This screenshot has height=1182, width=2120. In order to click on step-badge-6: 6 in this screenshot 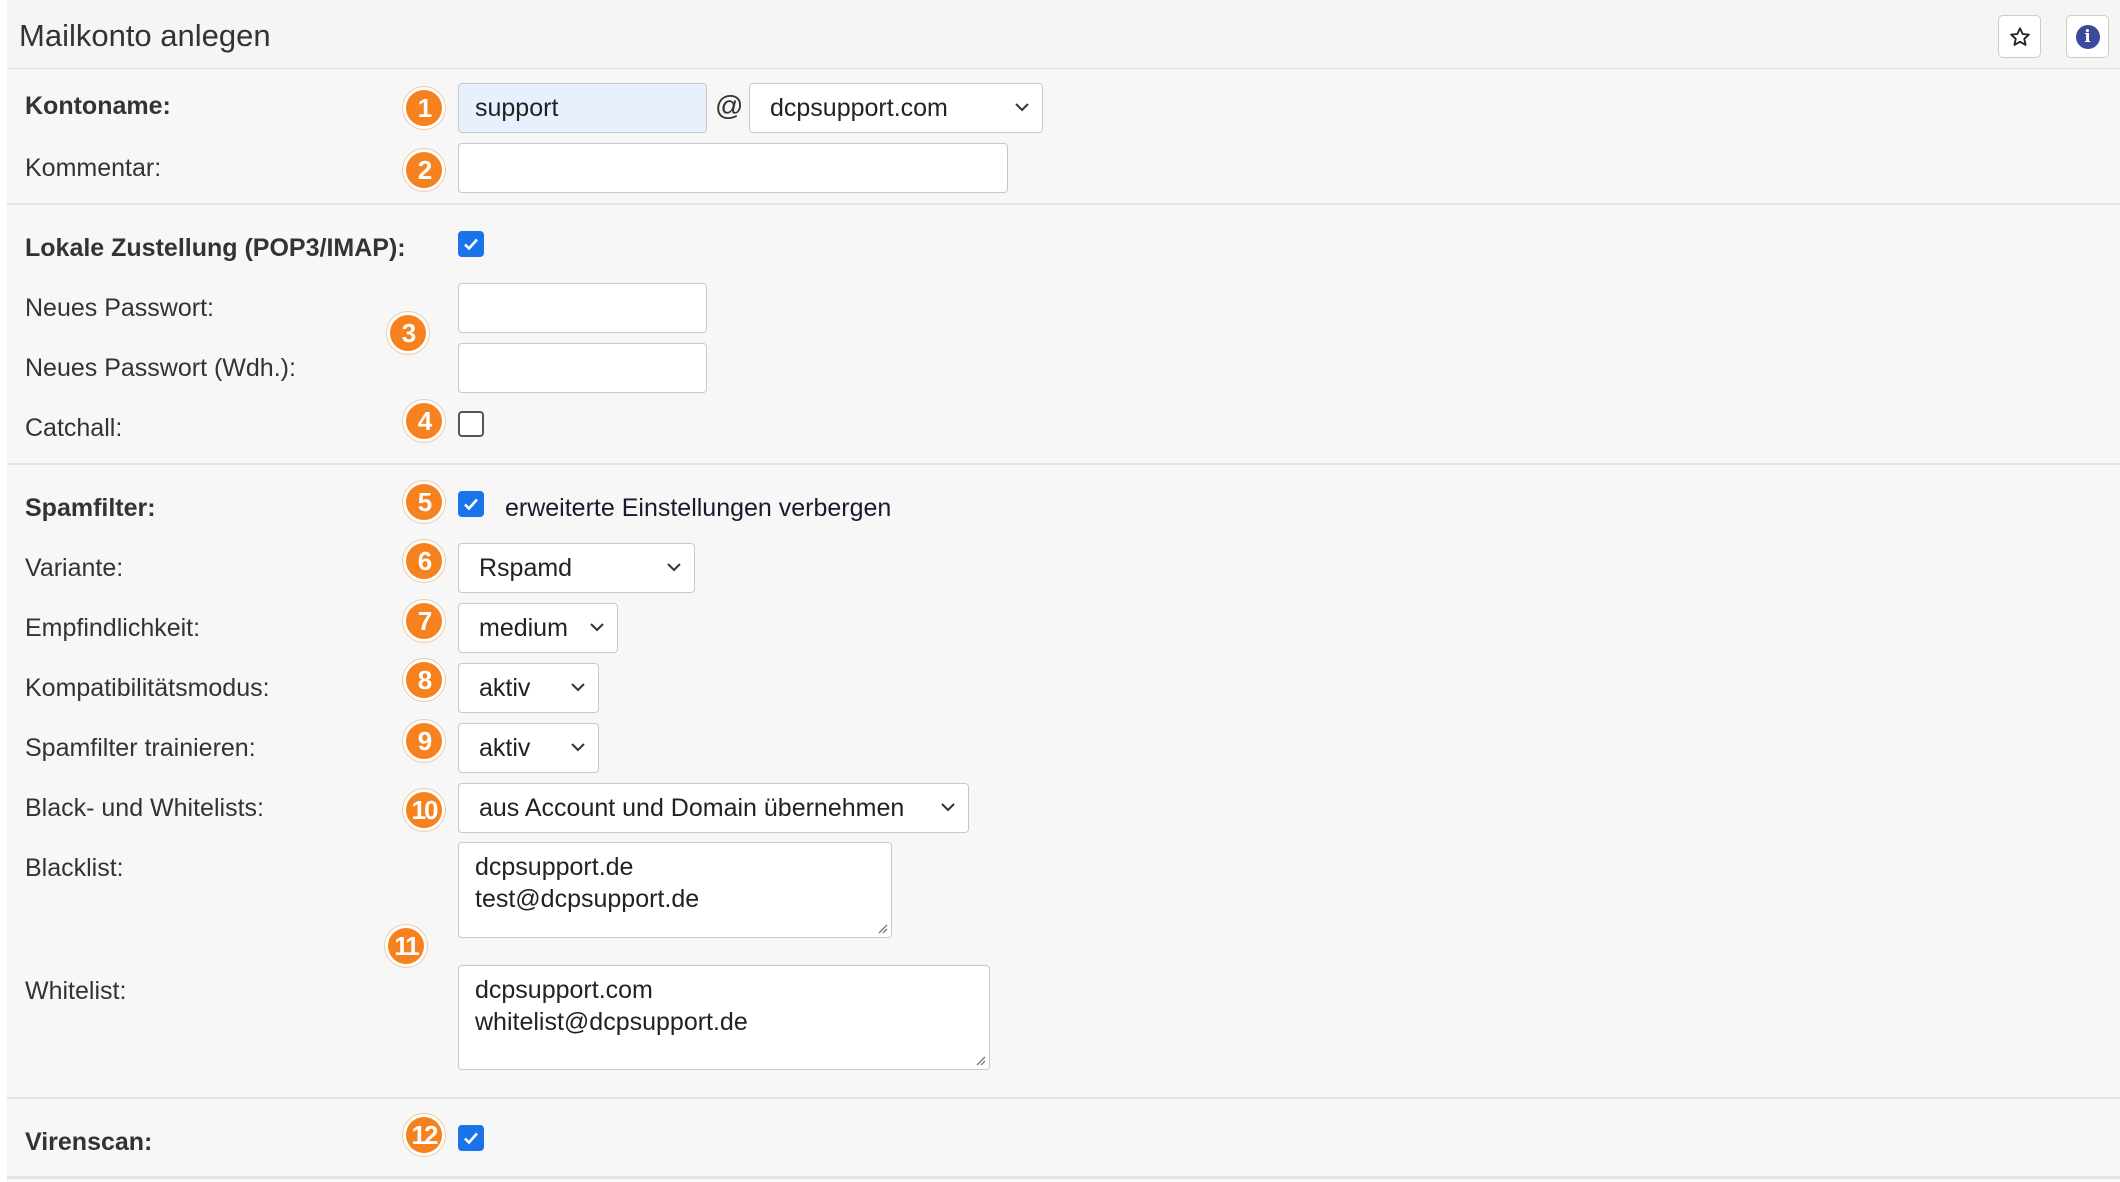, I will do `click(424, 561)`.